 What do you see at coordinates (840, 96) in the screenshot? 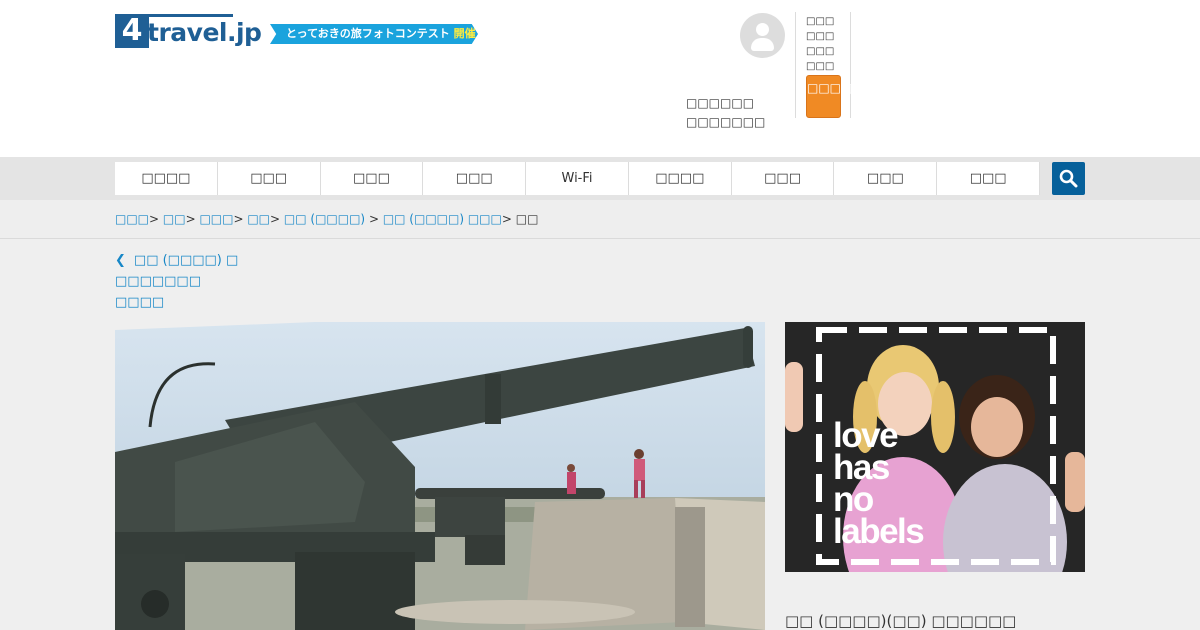
I see `login-button: □□□□□□` at bounding box center [840, 96].